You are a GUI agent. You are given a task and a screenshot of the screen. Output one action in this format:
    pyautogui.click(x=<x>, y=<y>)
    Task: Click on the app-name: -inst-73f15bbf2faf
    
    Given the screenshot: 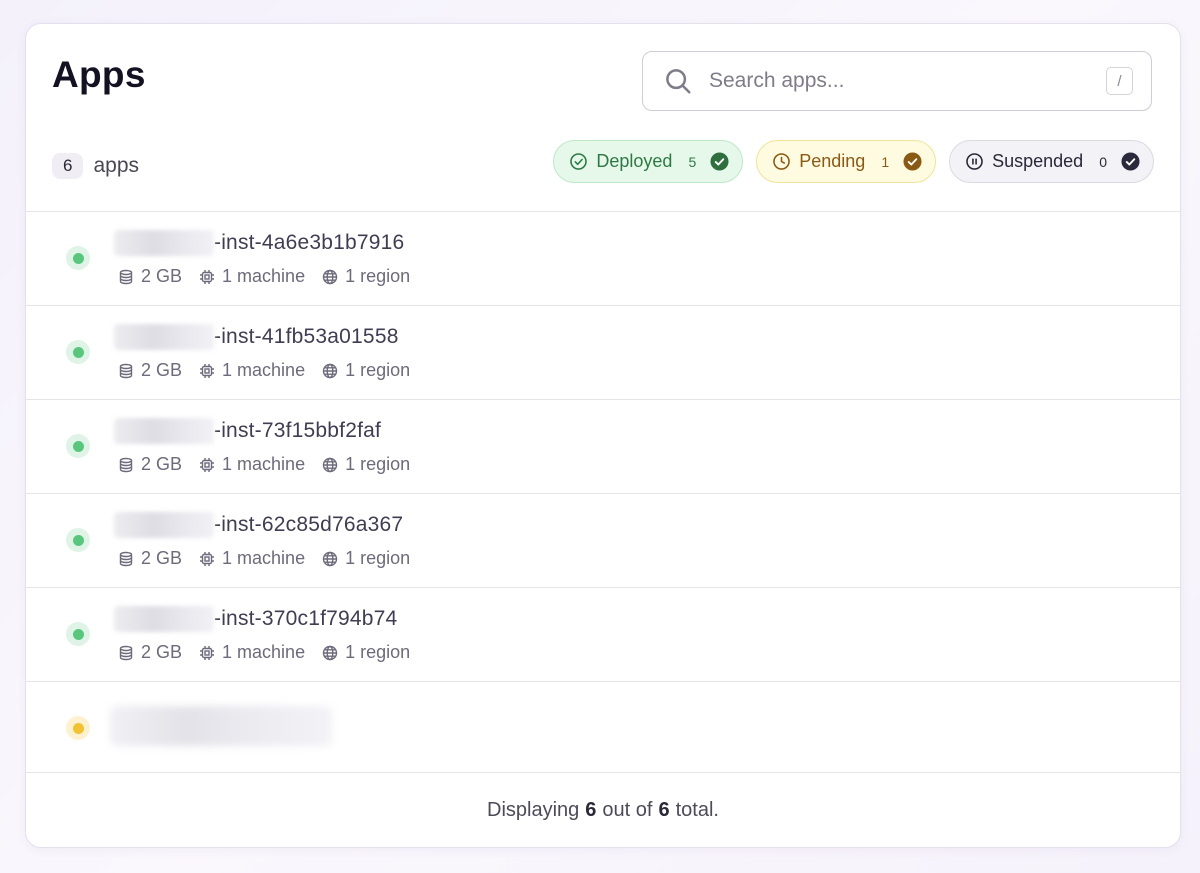 What is the action you would take?
    pyautogui.click(x=297, y=431)
    